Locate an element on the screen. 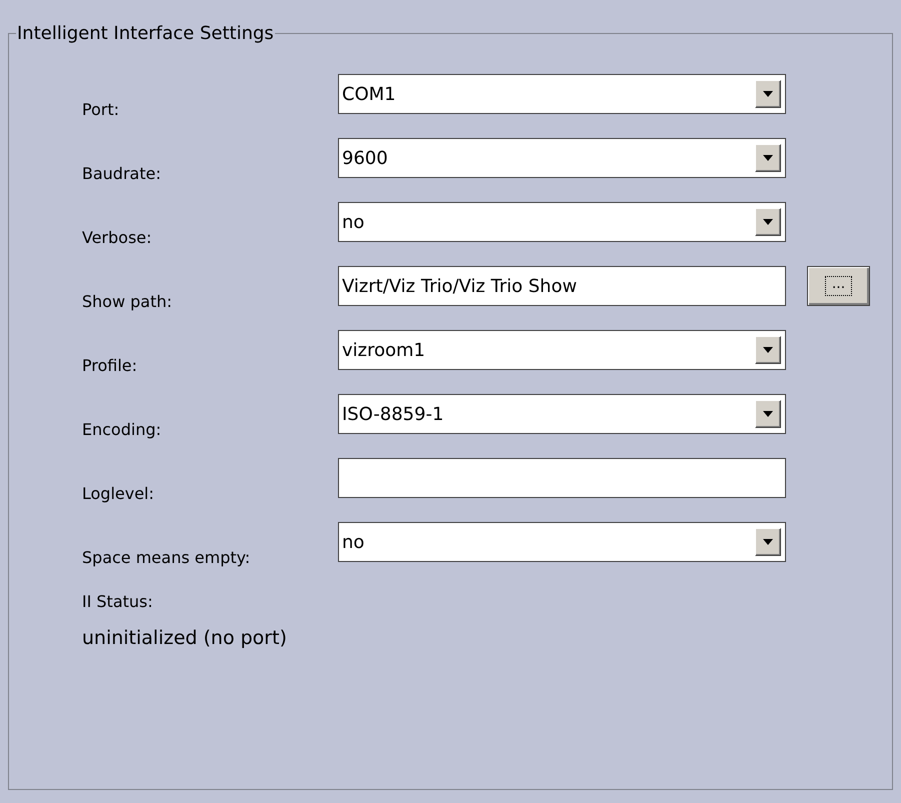 Image resolution: width=901 pixels, height=803 pixels. input-field is located at coordinates (562, 478).